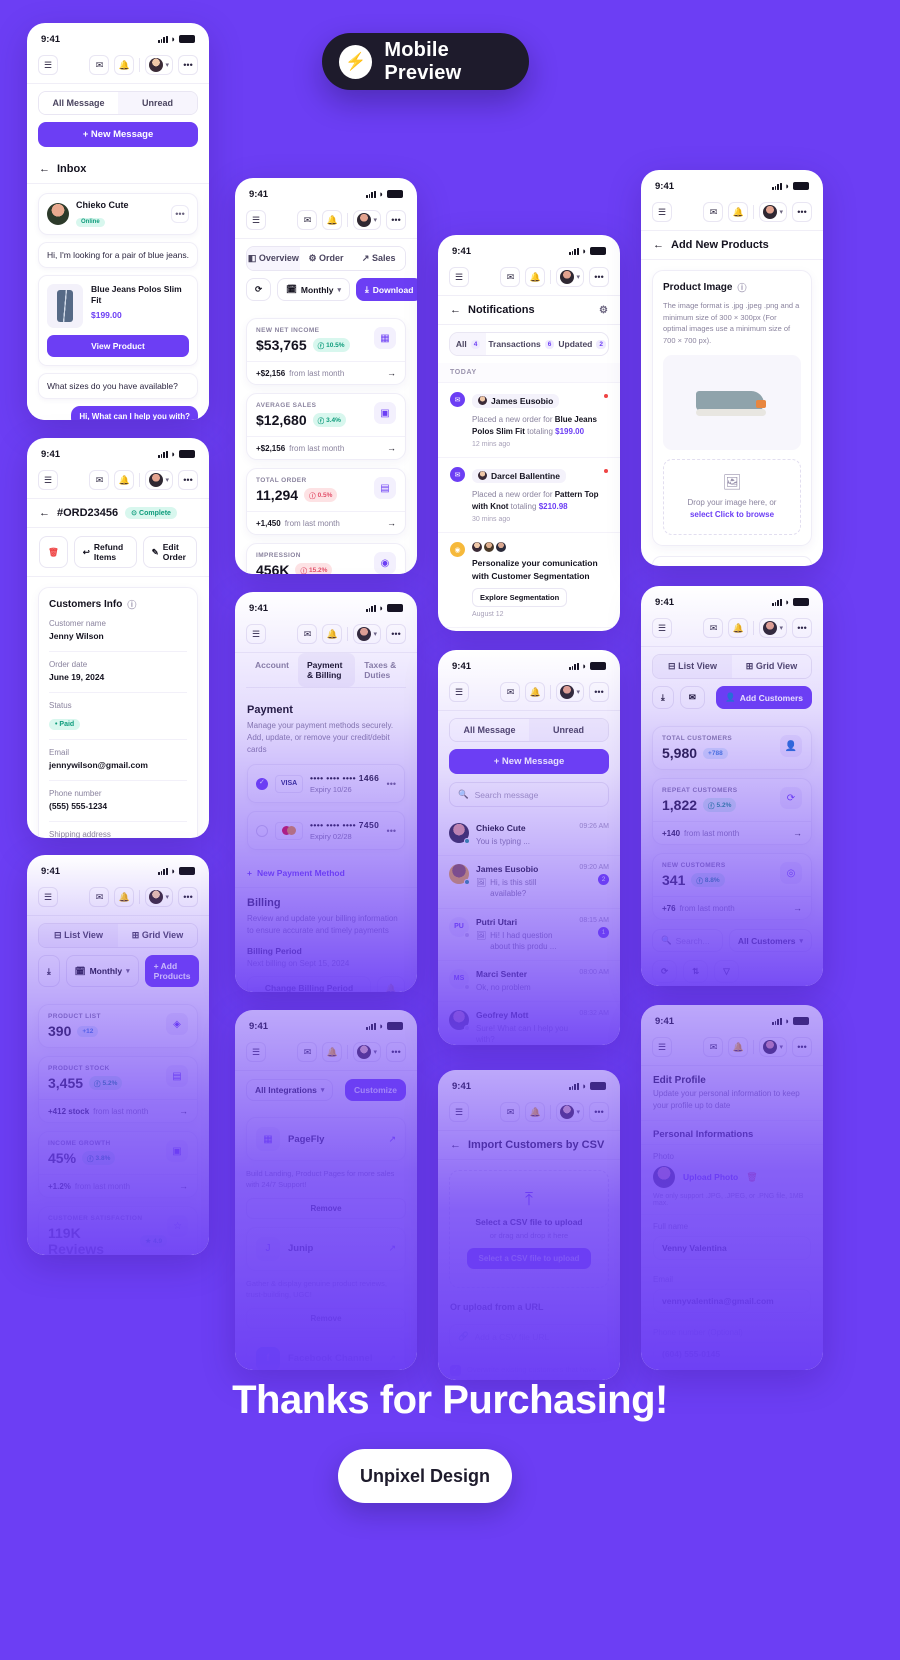 Image resolution: width=900 pixels, height=1660 pixels. What do you see at coordinates (262, 830) in the screenshot?
I see `radio-unselected` at bounding box center [262, 830].